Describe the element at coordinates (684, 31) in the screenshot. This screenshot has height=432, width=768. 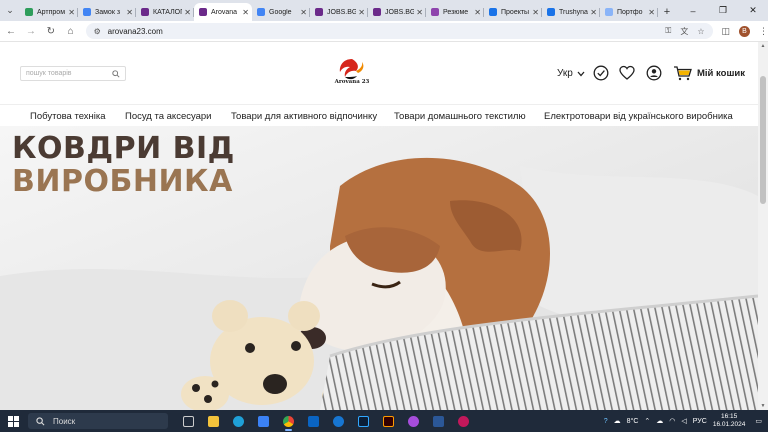
I see `translate-icon: 文` at that location.